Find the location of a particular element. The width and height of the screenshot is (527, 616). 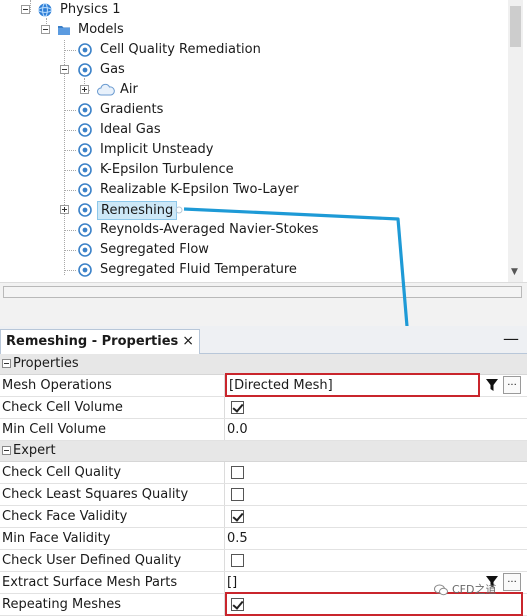

watermark-text: CFD之道 is located at coordinates (474, 589).